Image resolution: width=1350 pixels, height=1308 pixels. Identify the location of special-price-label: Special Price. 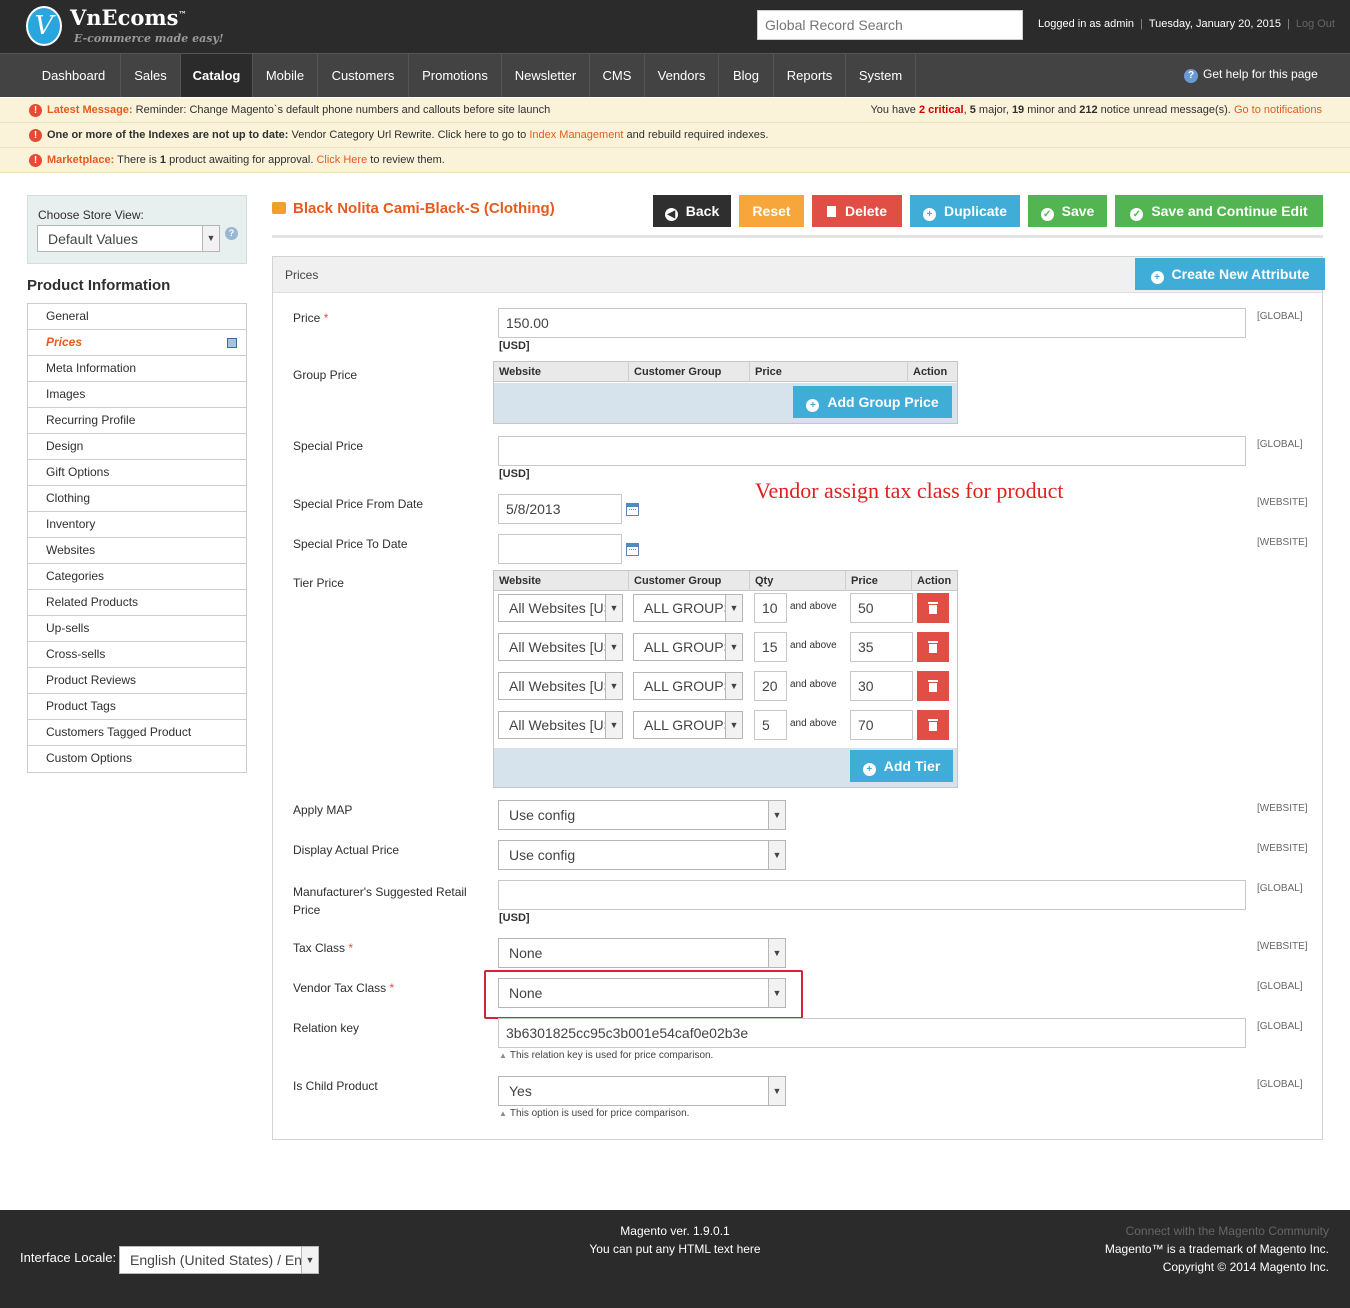
(328, 446).